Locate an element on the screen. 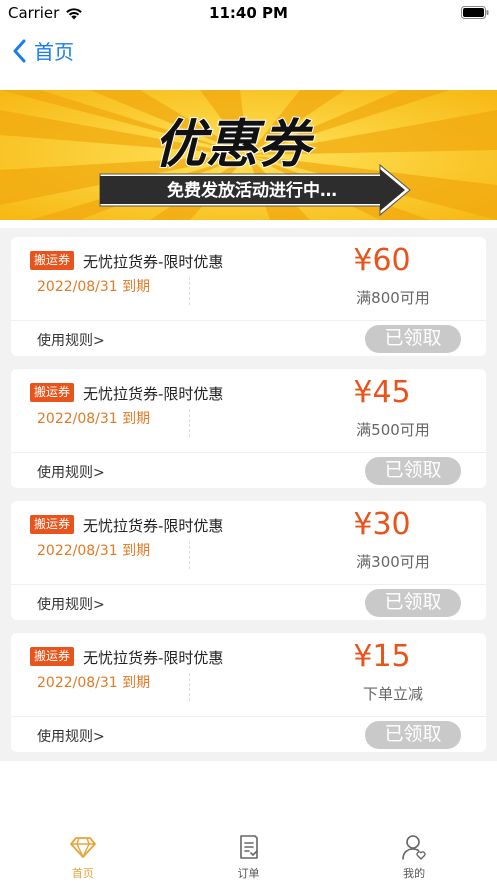  order-icon is located at coordinates (248, 847).